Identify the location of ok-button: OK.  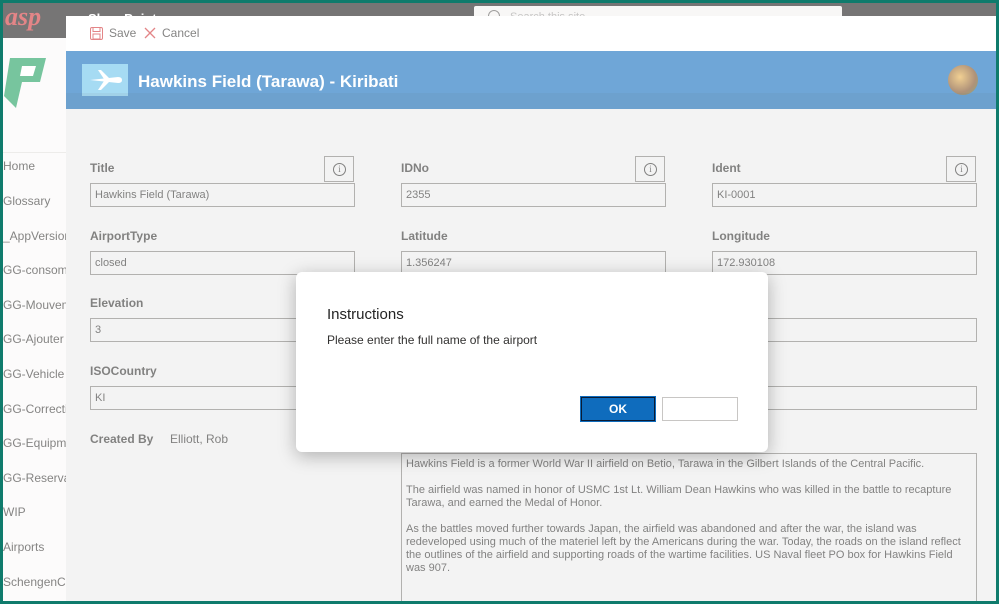
(618, 409).